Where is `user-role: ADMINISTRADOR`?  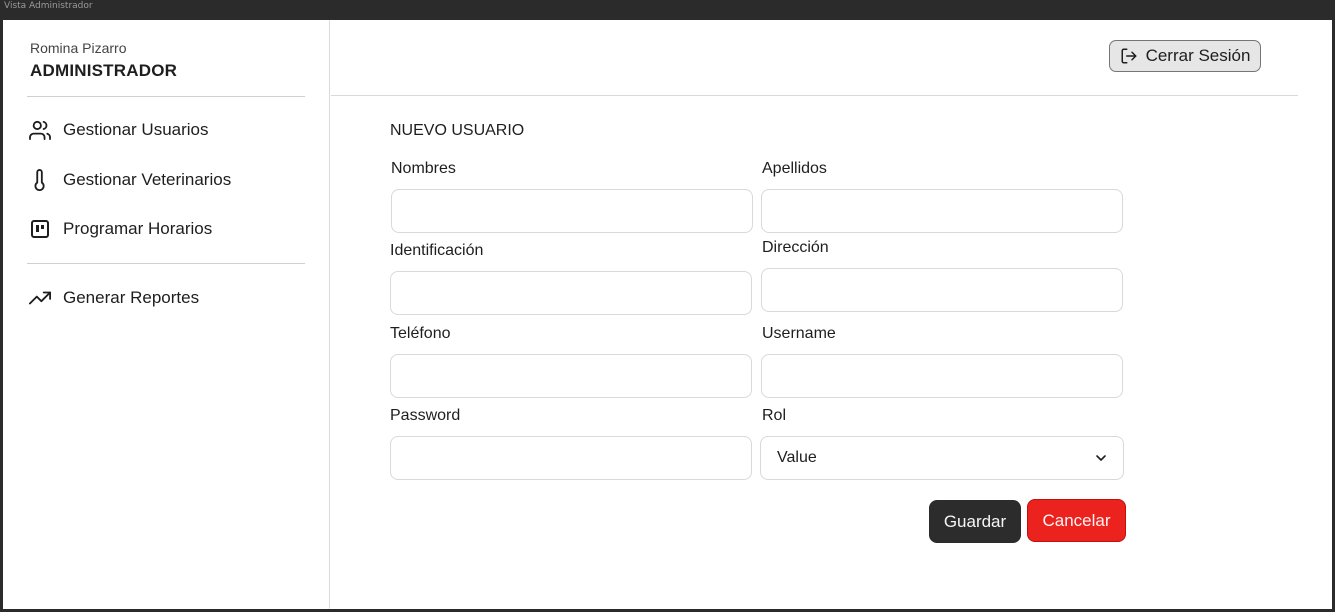 user-role: ADMINISTRADOR is located at coordinates (104, 70).